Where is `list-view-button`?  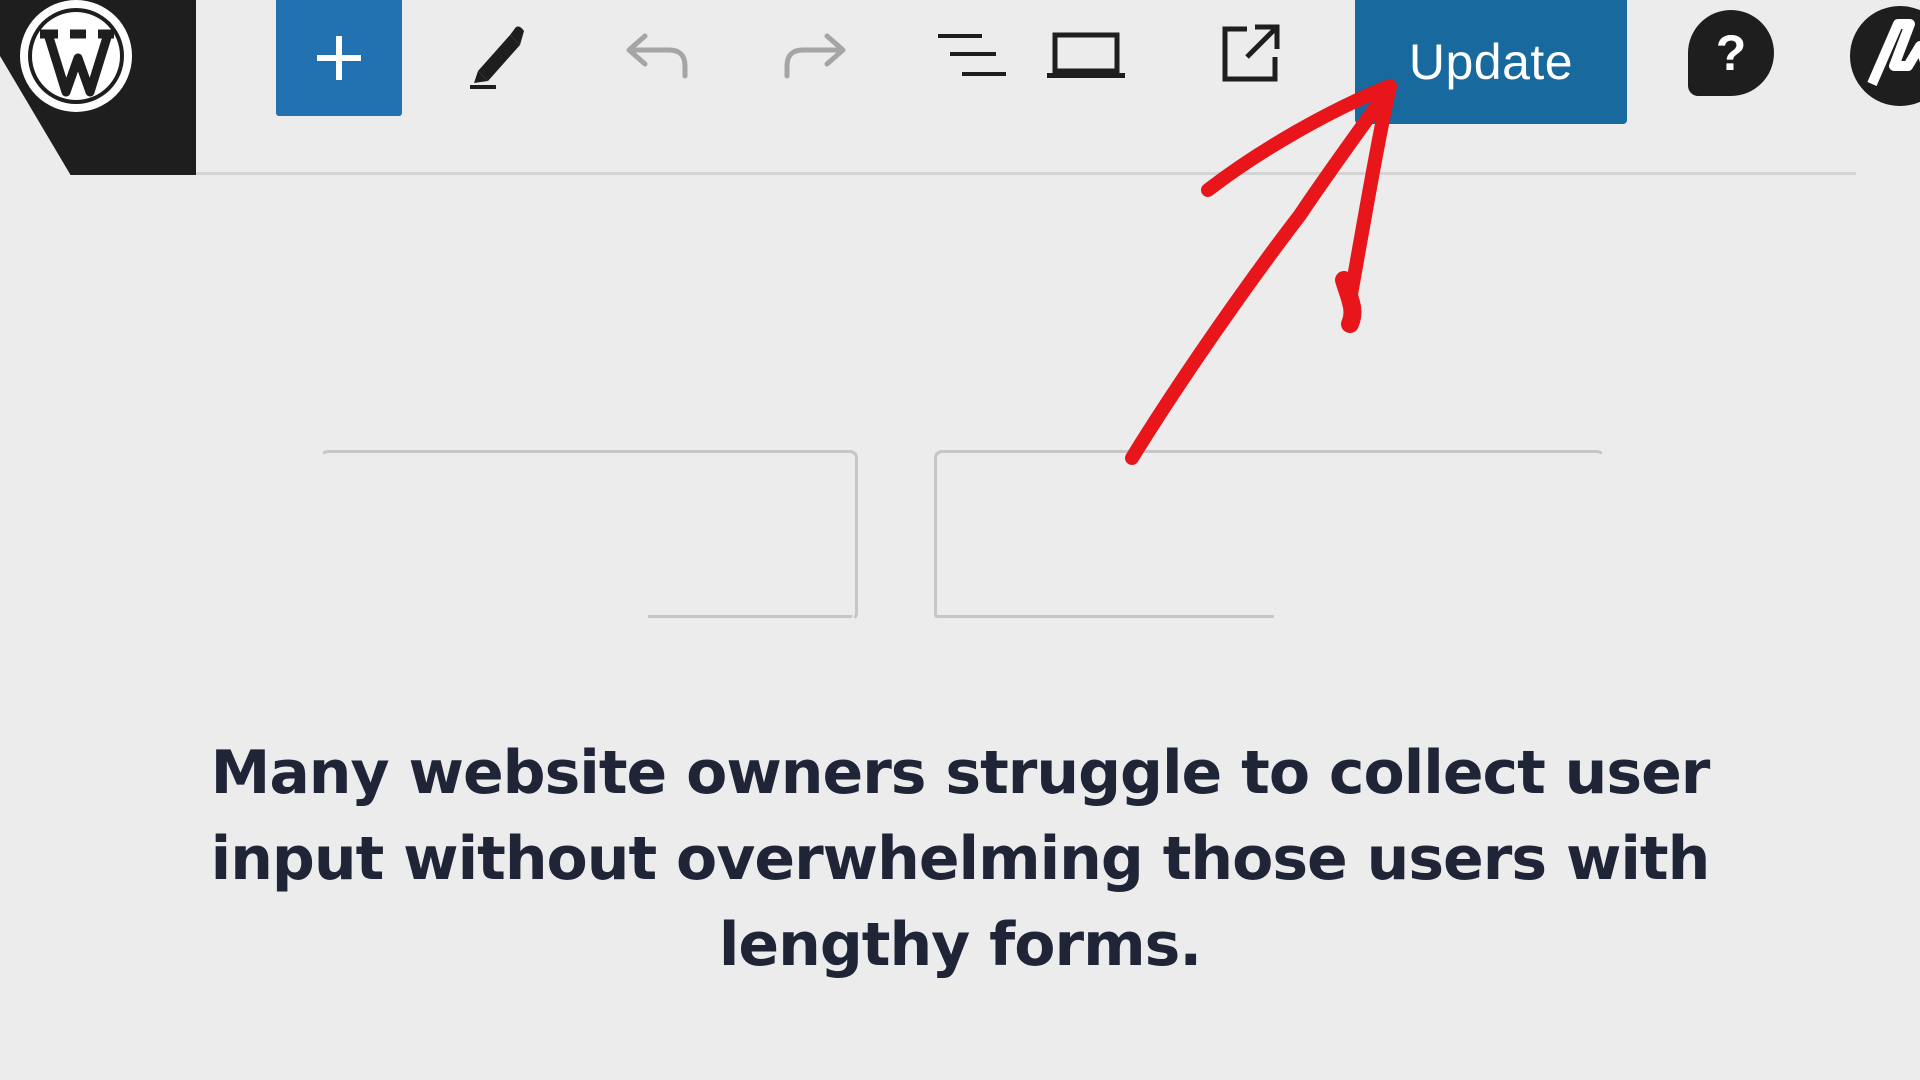 list-view-button is located at coordinates (972, 56).